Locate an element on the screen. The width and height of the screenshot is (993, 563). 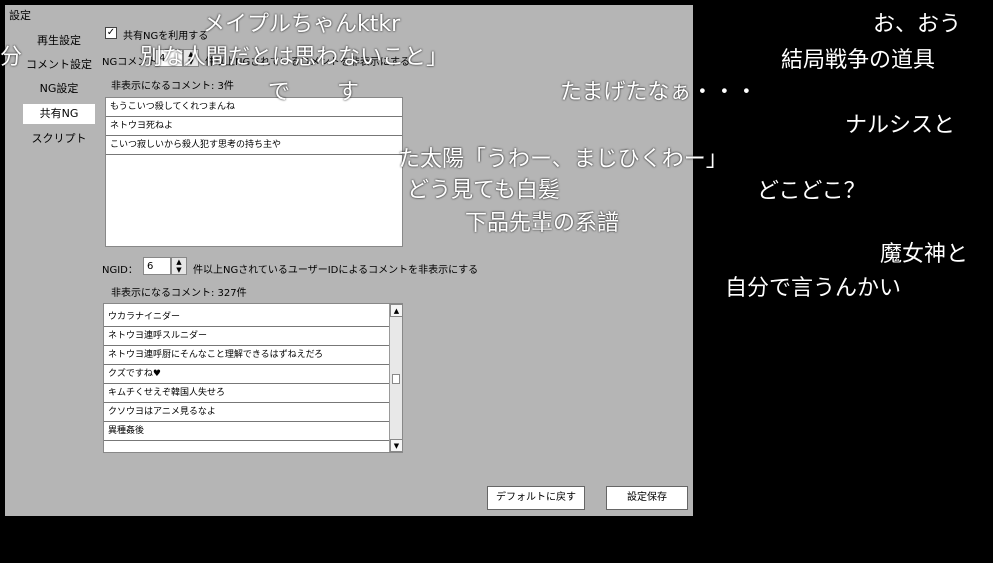
ng-comment-label: NGコメント is located at coordinates (130, 62).